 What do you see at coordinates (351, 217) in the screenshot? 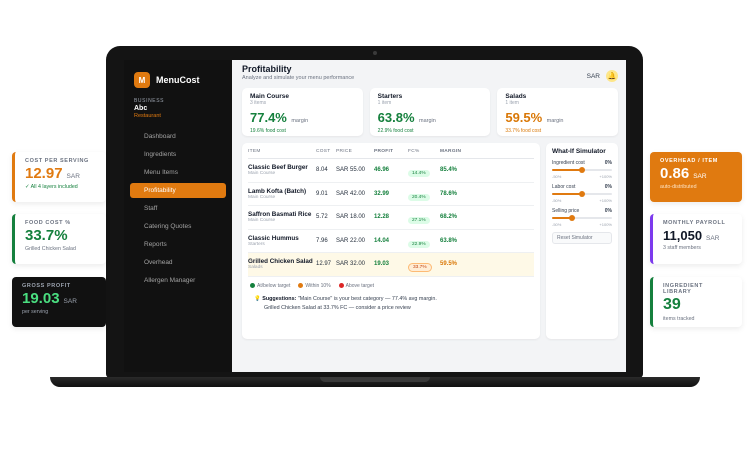
I see `item-price: SAR 18.00` at bounding box center [351, 217].